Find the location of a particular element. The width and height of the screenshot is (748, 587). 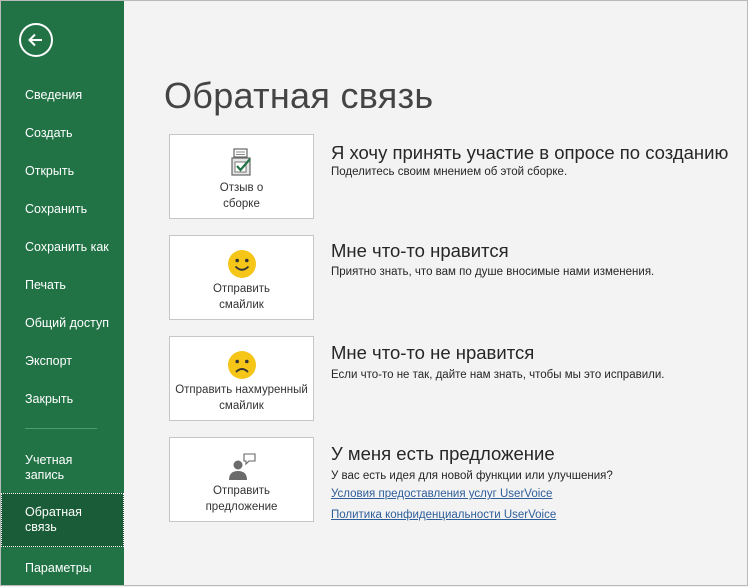

sidebar-item-label: Обратная связь is located at coordinates (53, 519).